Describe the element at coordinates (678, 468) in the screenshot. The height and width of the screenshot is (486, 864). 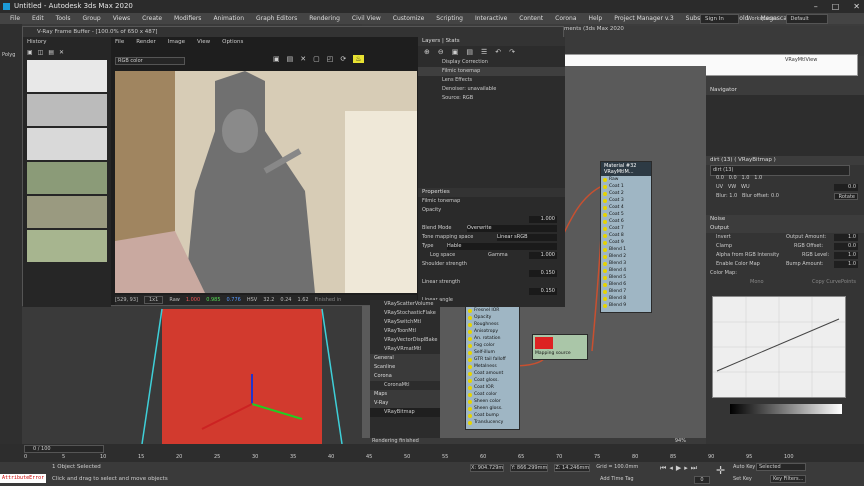
I see `play-icon: ▶` at that location.